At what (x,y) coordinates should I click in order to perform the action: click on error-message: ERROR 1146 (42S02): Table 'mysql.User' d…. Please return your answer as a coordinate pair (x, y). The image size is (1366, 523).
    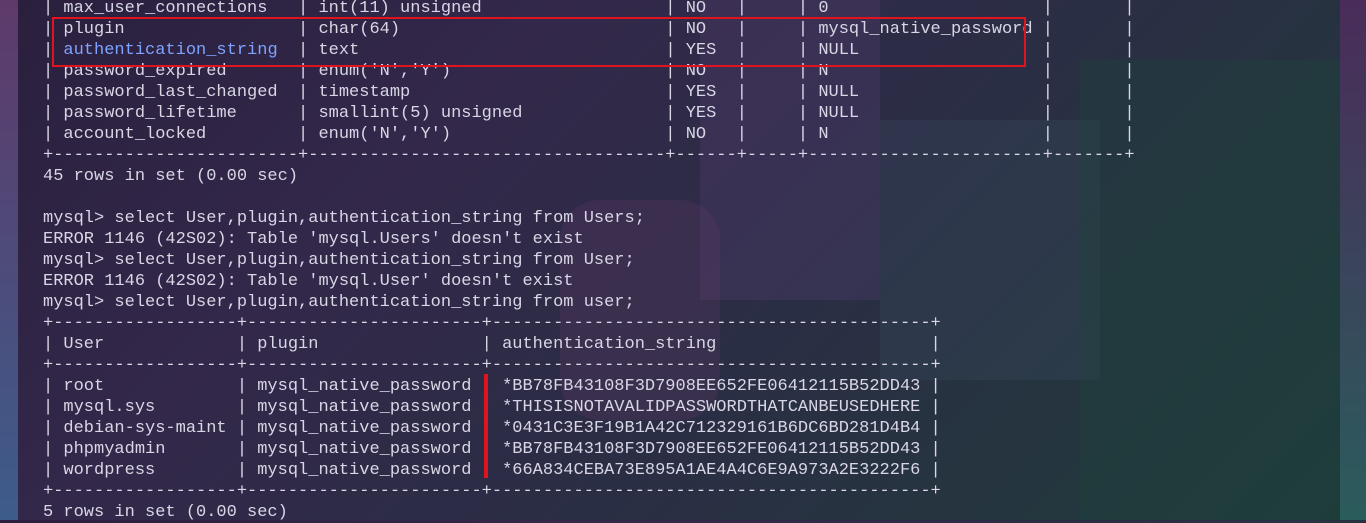
    Looking at the image, I should click on (308, 281).